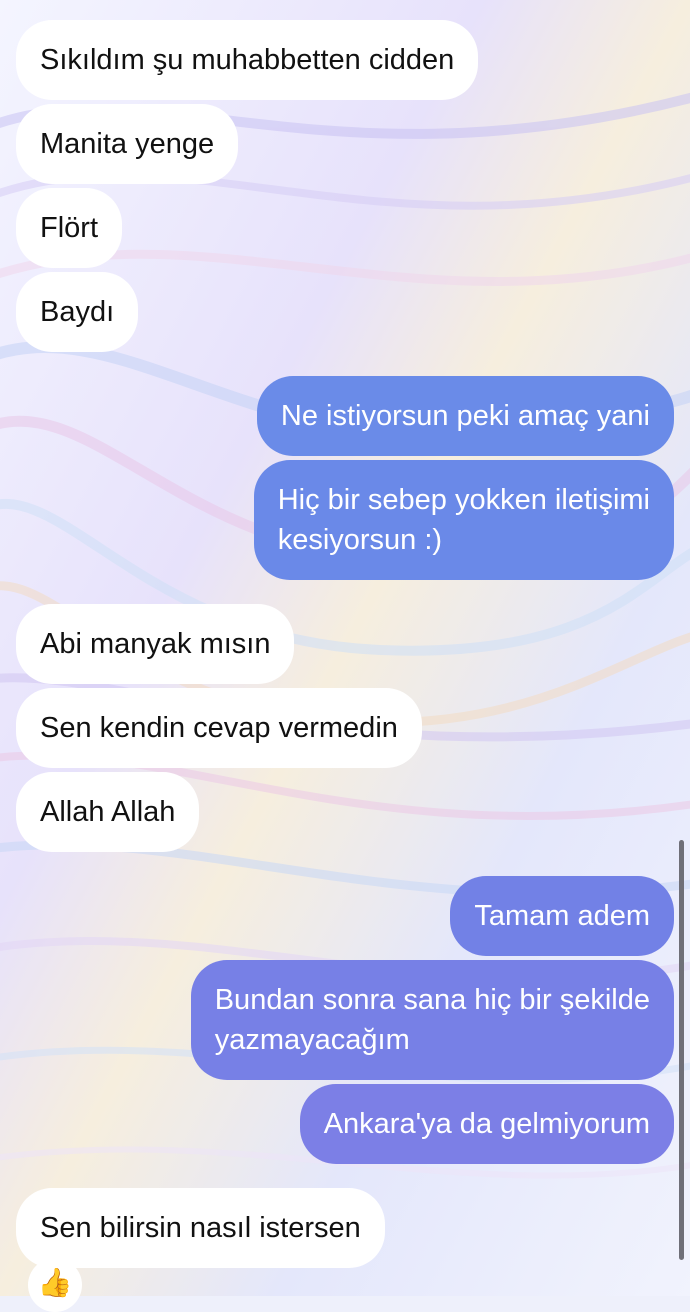  I want to click on message-bubble-outgoing: Ne istiyorsun peki amaç yani, so click(465, 416).